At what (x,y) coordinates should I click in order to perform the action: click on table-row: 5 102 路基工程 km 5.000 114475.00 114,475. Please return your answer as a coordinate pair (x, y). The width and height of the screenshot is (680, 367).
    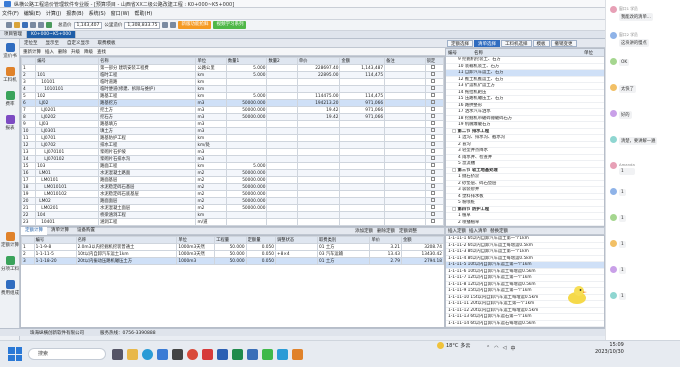
    Looking at the image, I should click on (232, 96).